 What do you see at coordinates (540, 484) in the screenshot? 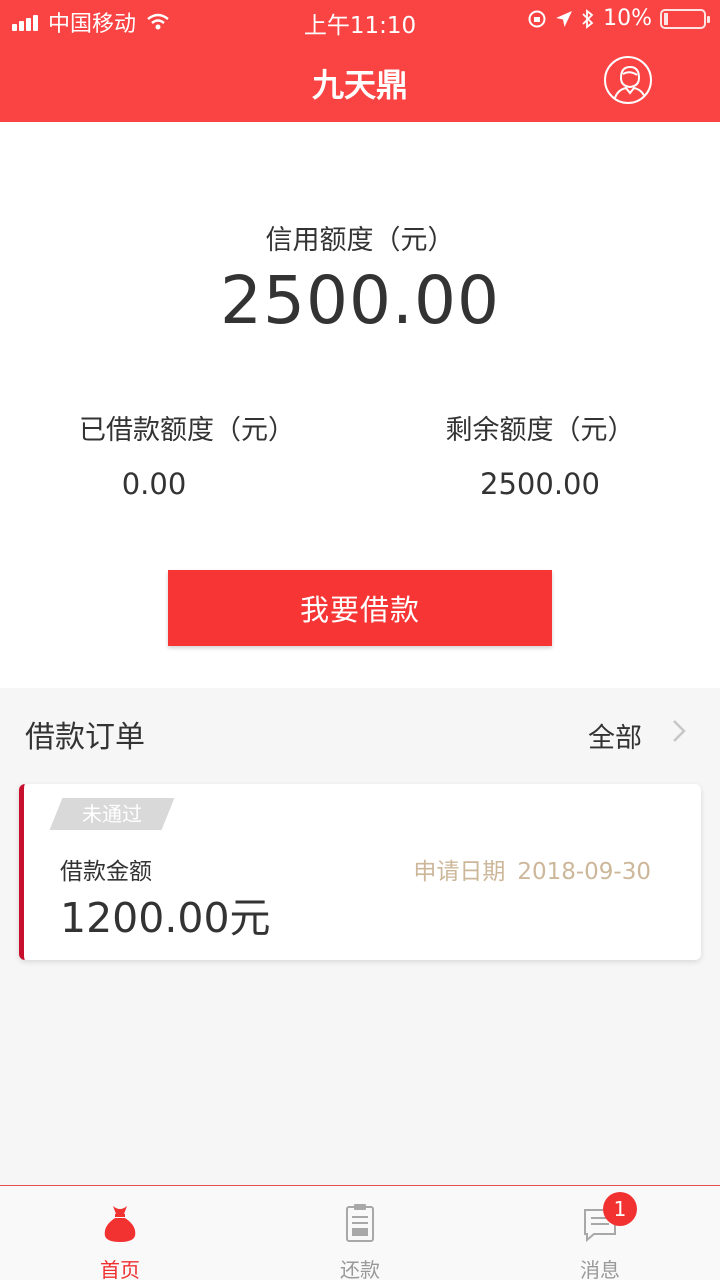
I see `remaining-value: 2500.00` at bounding box center [540, 484].